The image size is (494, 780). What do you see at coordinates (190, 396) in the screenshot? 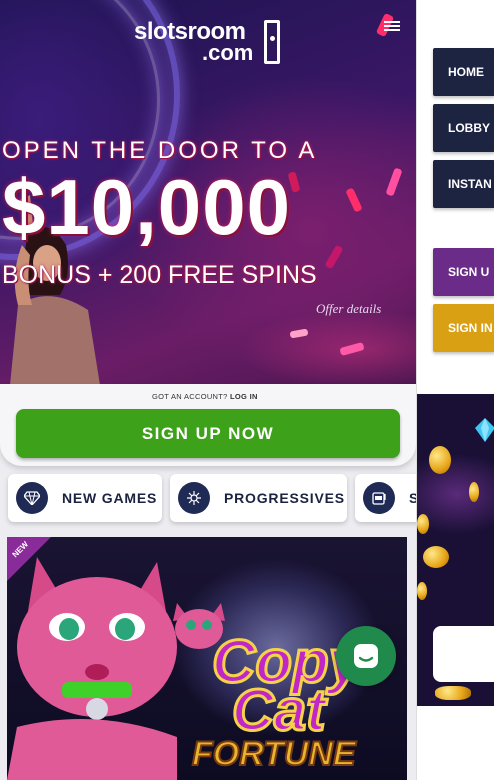
I see `account-prompt-text: GOT AN ACCOUNT?` at bounding box center [190, 396].